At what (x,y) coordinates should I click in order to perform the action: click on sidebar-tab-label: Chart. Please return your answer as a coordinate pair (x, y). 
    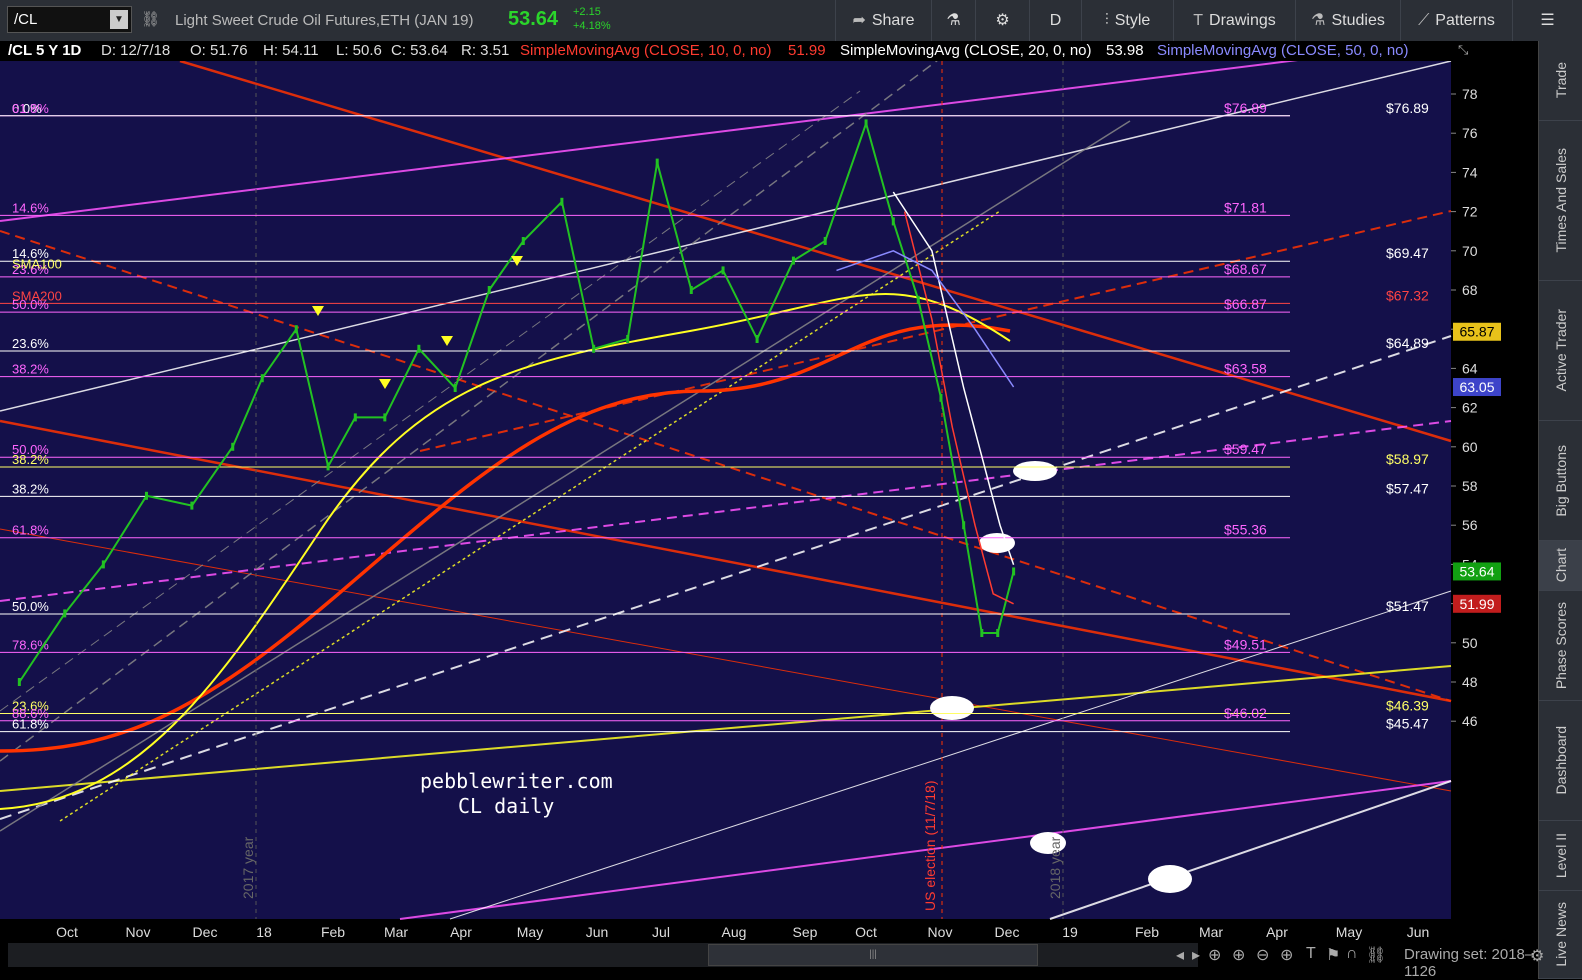
    Looking at the image, I should click on (1561, 565).